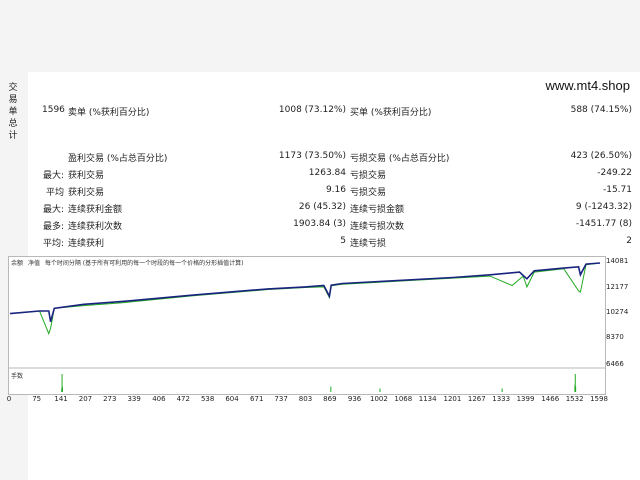 The height and width of the screenshot is (480, 640). I want to click on x-tick-label: 273, so click(110, 399).